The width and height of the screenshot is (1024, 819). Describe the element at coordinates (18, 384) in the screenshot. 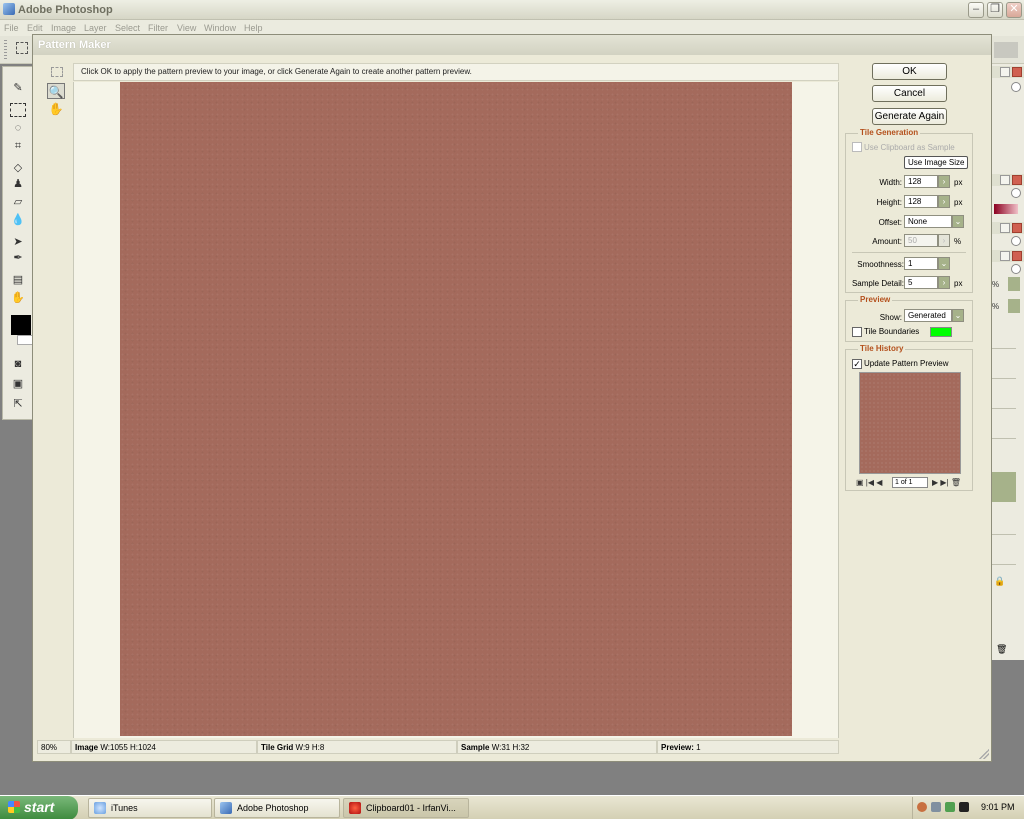

I see `screen-mode-icon: ▣` at that location.